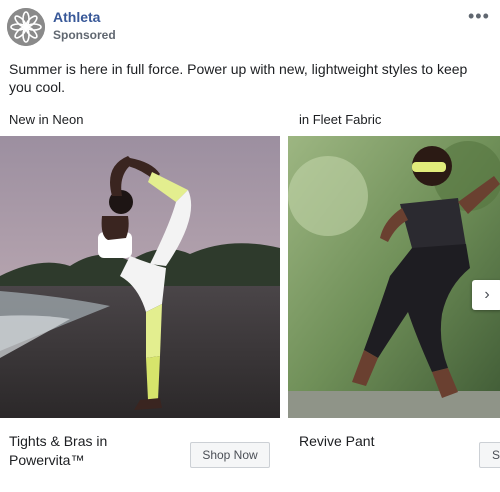  What do you see at coordinates (84, 35) in the screenshot?
I see `sponsored-label: Sponsored` at bounding box center [84, 35].